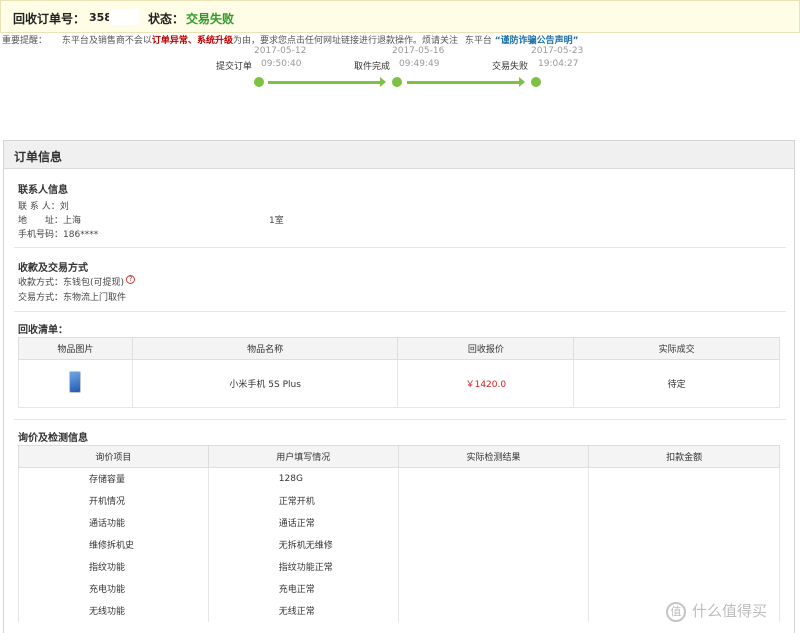 The width and height of the screenshot is (800, 633). What do you see at coordinates (41, 235) in the screenshot?
I see `contact-phone-label: 手机号码：` at bounding box center [41, 235].